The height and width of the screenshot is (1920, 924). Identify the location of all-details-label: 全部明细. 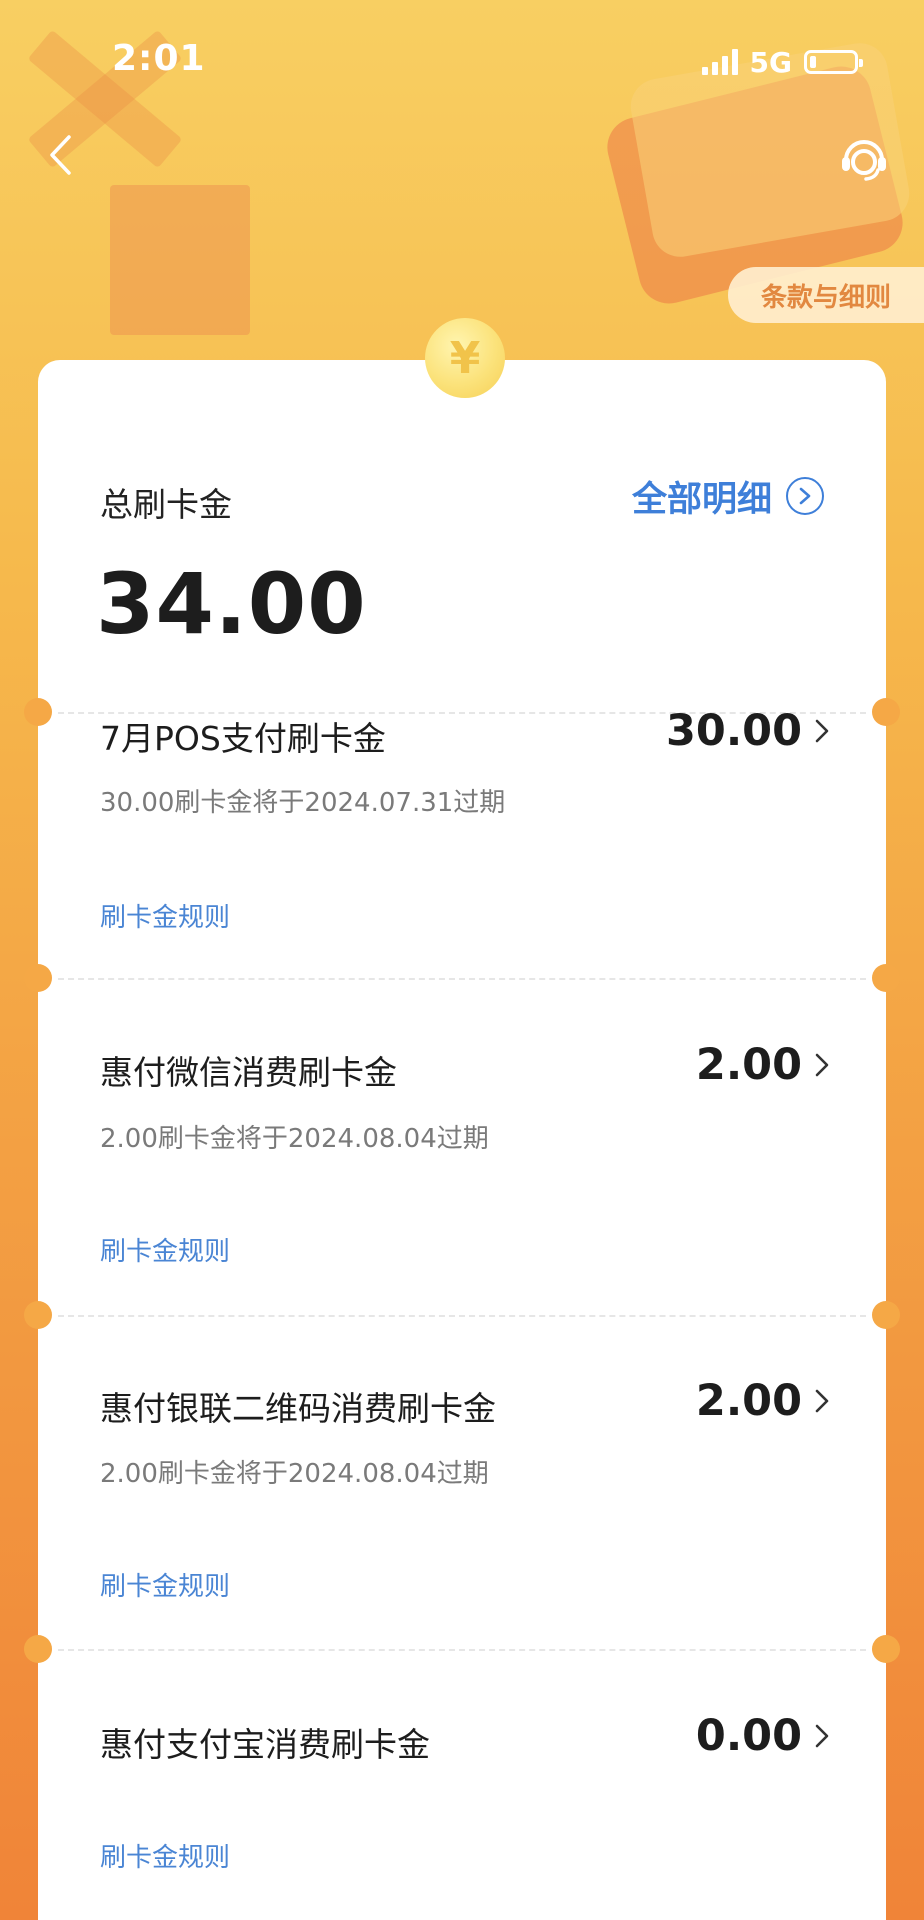
(701, 499).